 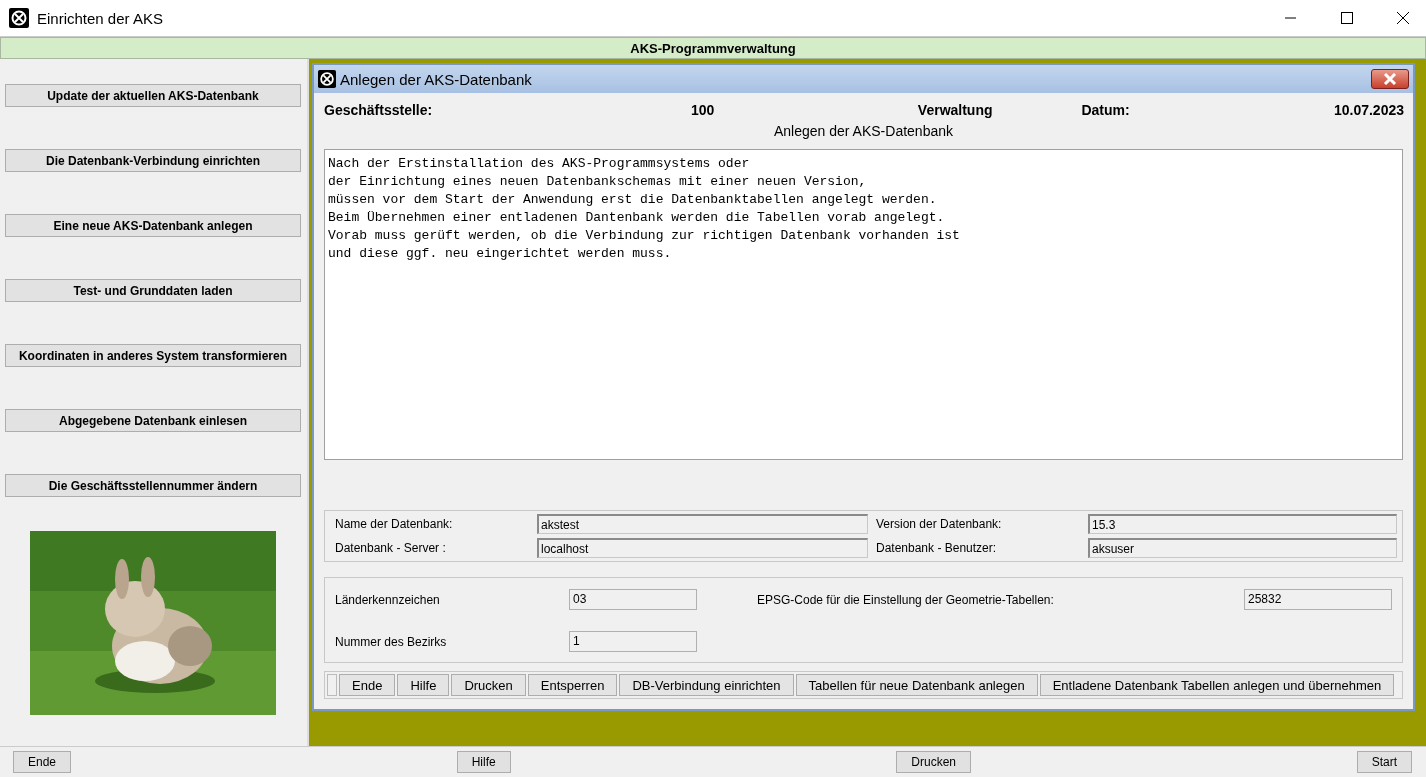 I want to click on menu-button: Update der aktuellen AKS-Datenbank, so click(x=153, y=95).